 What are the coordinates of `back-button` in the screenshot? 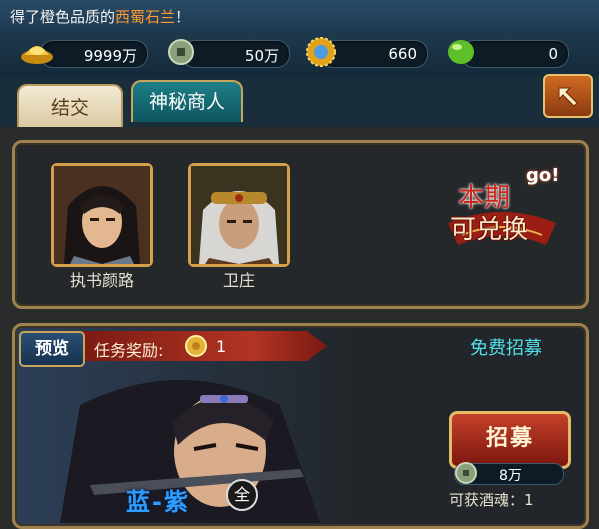 It's located at (568, 96).